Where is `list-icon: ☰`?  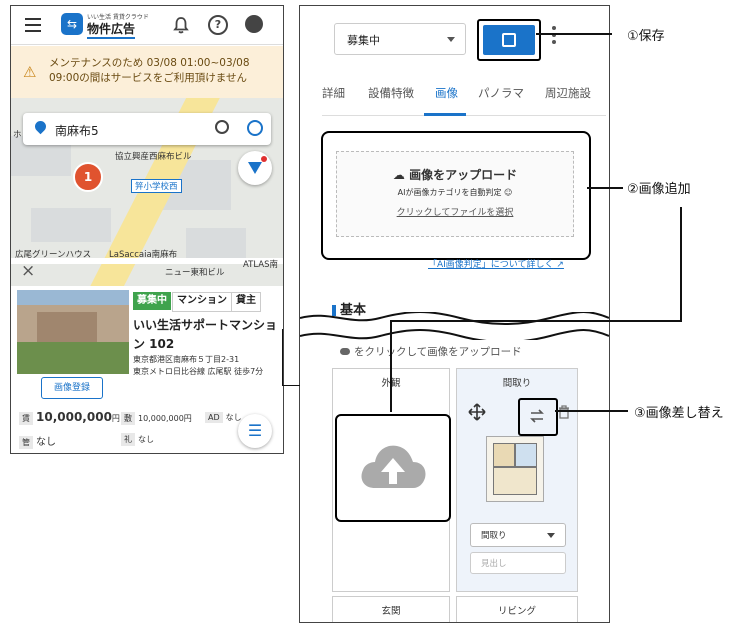
list-icon: ☰ is located at coordinates (255, 430).